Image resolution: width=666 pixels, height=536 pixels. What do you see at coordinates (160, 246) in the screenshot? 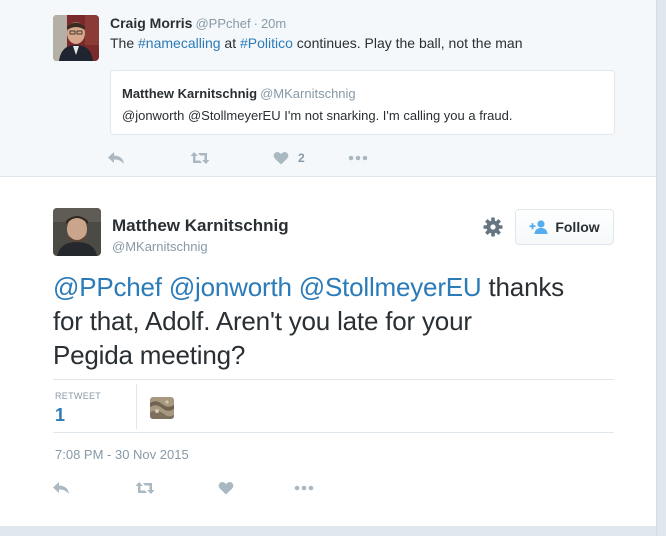
I see `author-handle: @MKarnitschnig` at bounding box center [160, 246].